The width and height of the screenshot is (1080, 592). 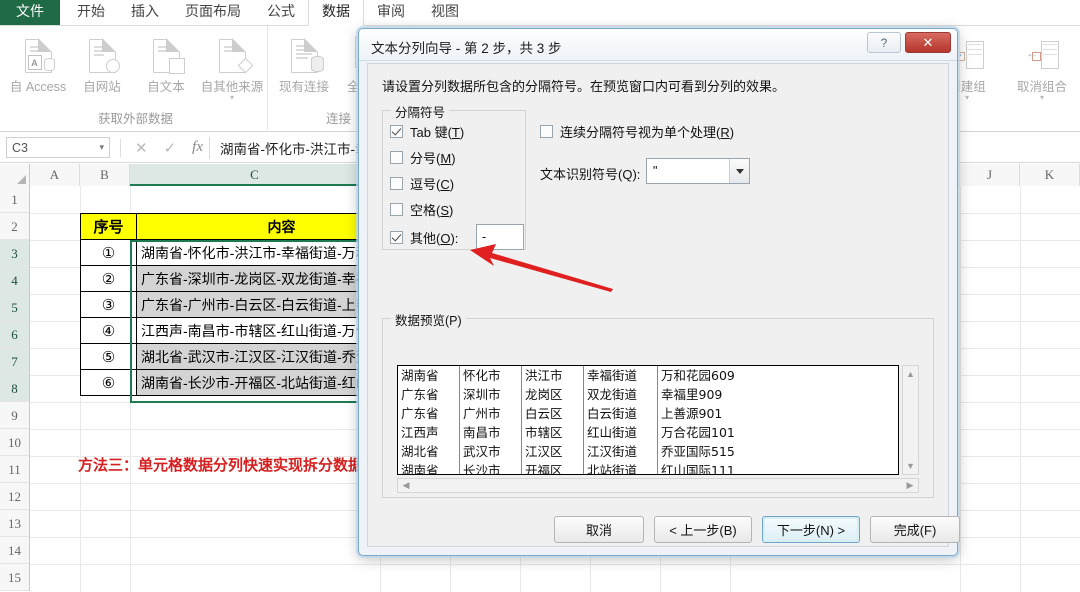 What do you see at coordinates (396, 157) in the screenshot?
I see `checkbox-semicolon-box` at bounding box center [396, 157].